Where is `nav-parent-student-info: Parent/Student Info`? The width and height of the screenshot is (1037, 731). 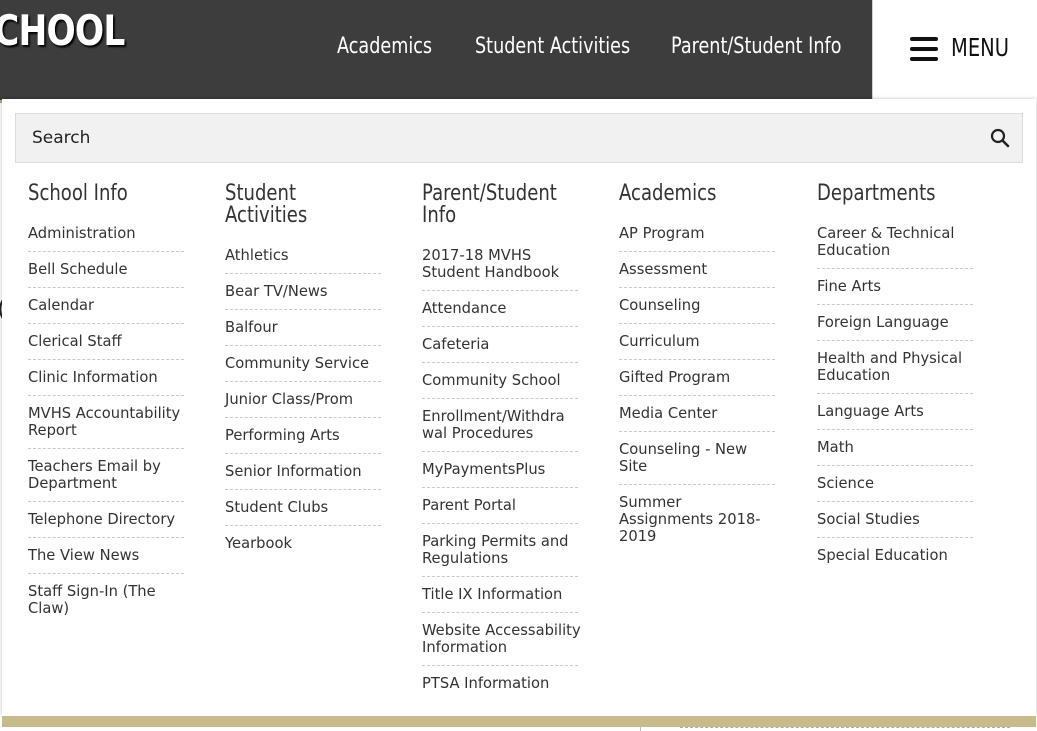 nav-parent-student-info: Parent/Student Info is located at coordinates (756, 46).